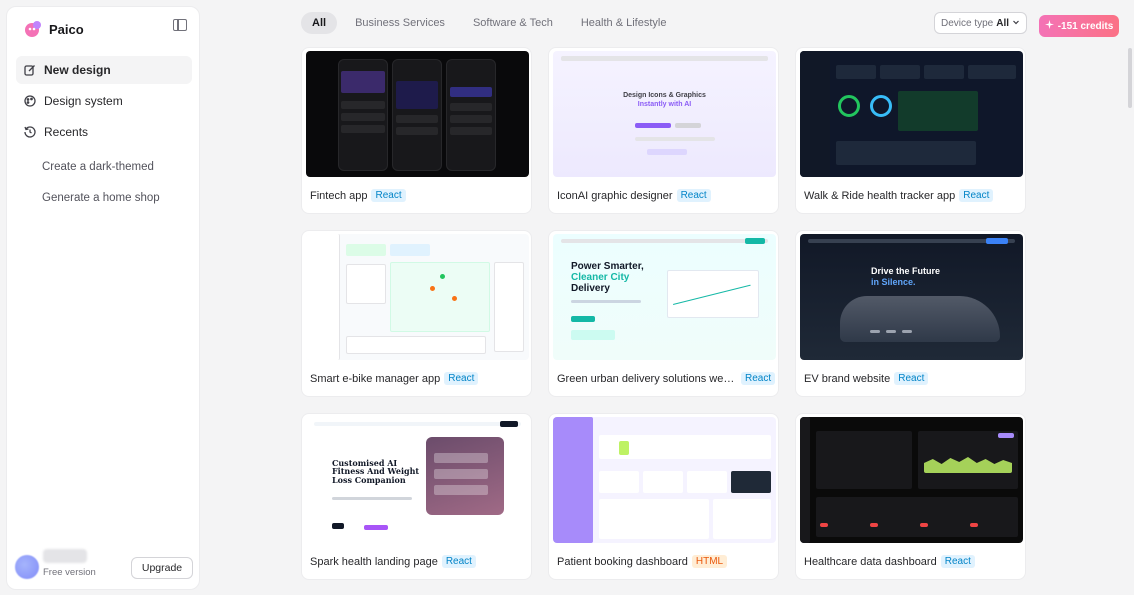 The width and height of the screenshot is (1134, 595). What do you see at coordinates (77, 70) in the screenshot?
I see `sidebar-item-label: New design` at bounding box center [77, 70].